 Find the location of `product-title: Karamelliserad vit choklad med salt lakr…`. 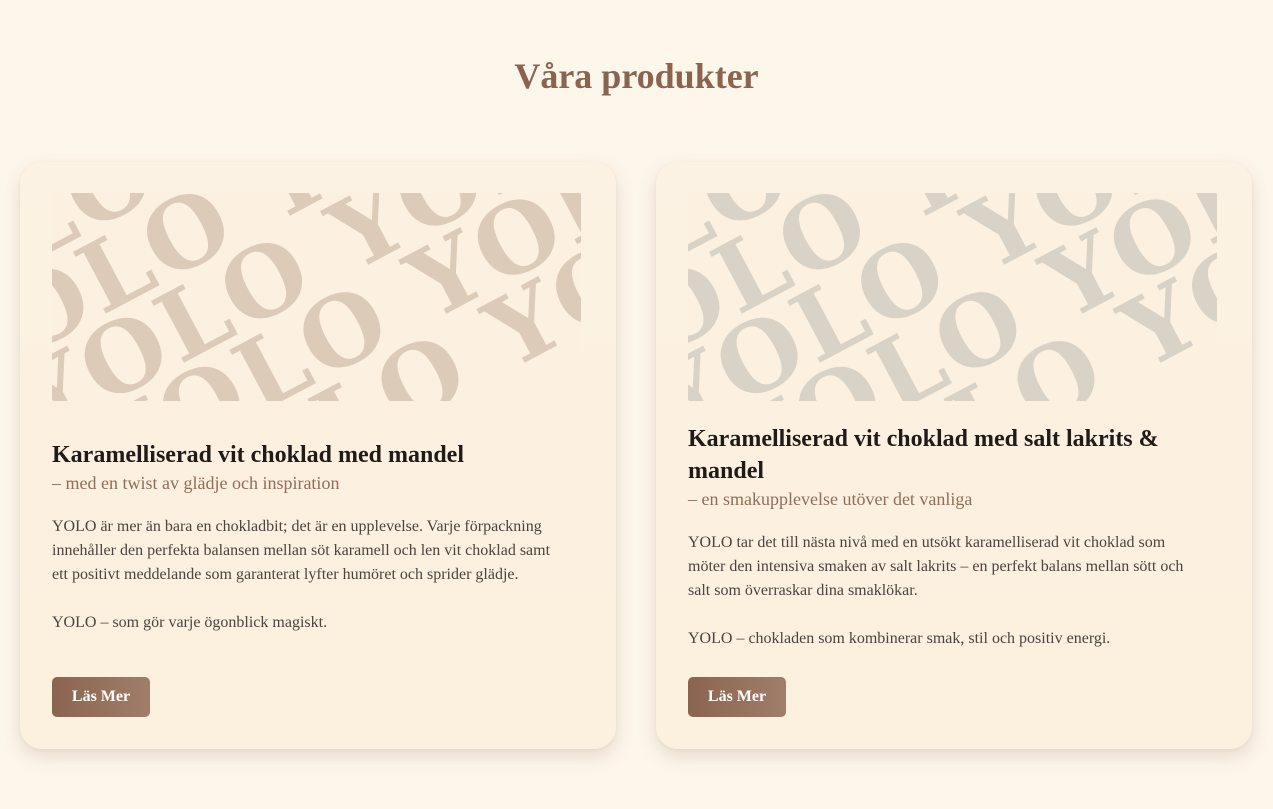

product-title: Karamelliserad vit choklad med salt lakr… is located at coordinates (923, 455).